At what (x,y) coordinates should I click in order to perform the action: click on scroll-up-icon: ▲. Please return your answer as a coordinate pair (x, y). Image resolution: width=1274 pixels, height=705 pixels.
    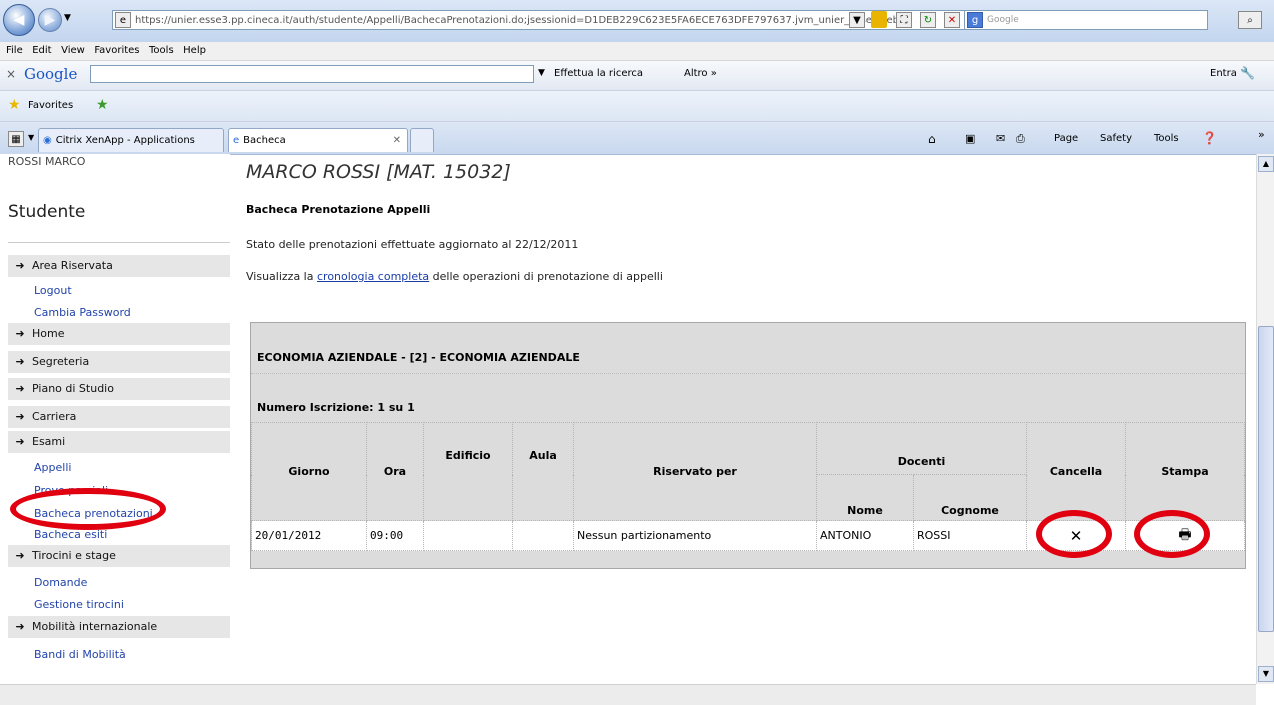
    Looking at the image, I should click on (1266, 164).